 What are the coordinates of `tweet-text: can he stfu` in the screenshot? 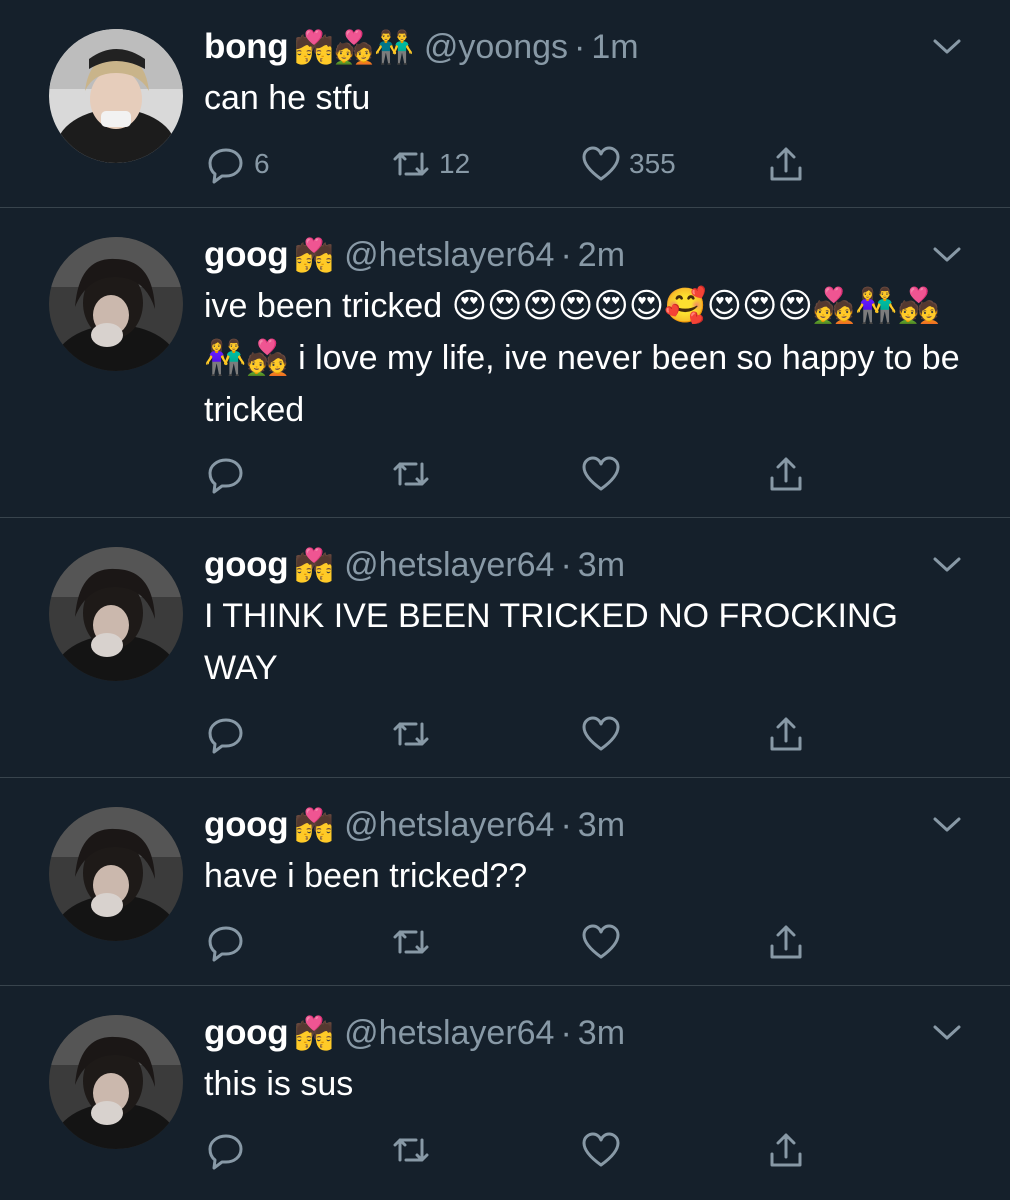 It's located at (287, 98).